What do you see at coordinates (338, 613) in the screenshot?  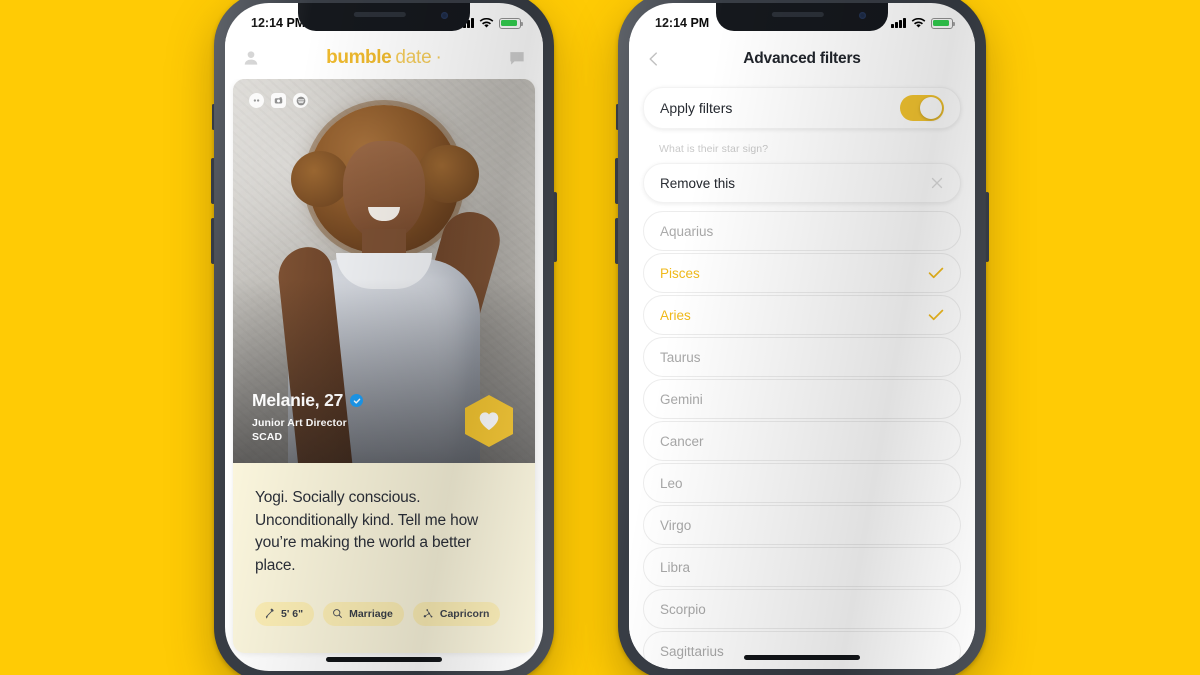 I see `search-intent-icon` at bounding box center [338, 613].